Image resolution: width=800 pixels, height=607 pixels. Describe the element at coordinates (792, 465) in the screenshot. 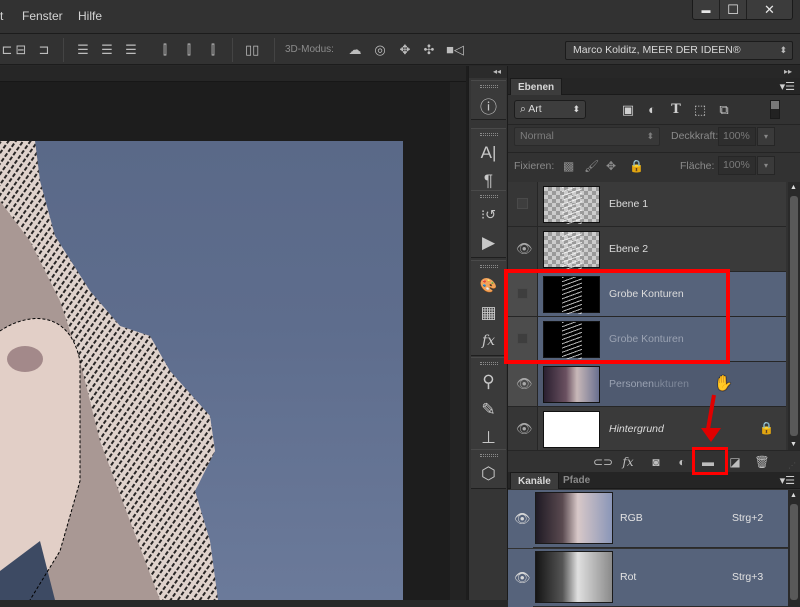

I see `resize-grip-icon: ⋰` at that location.